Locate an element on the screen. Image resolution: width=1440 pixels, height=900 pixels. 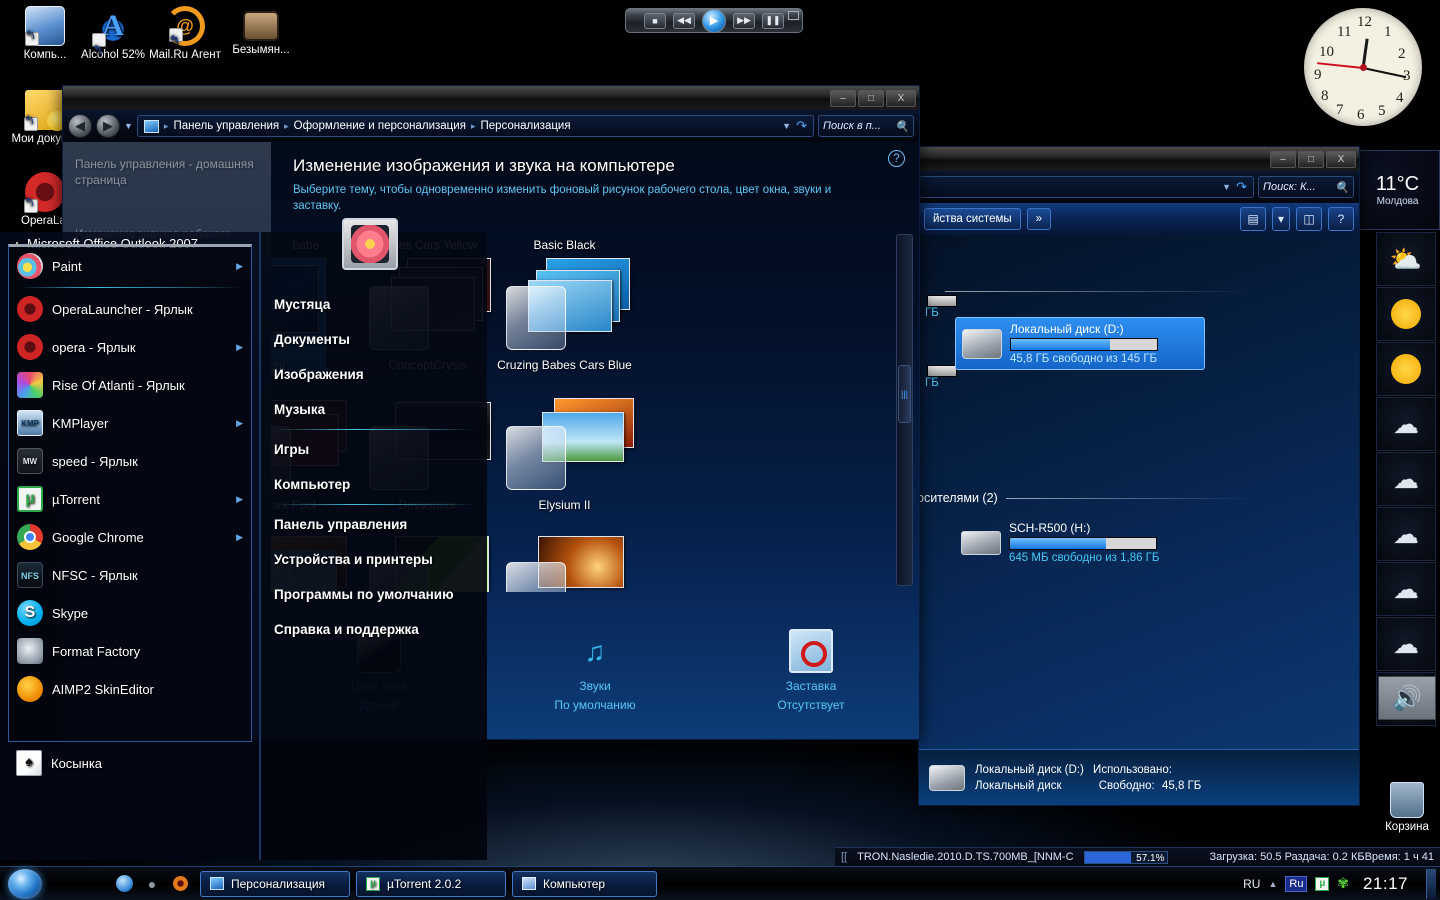
personalization-close-button: X is located at coordinates (901, 98).